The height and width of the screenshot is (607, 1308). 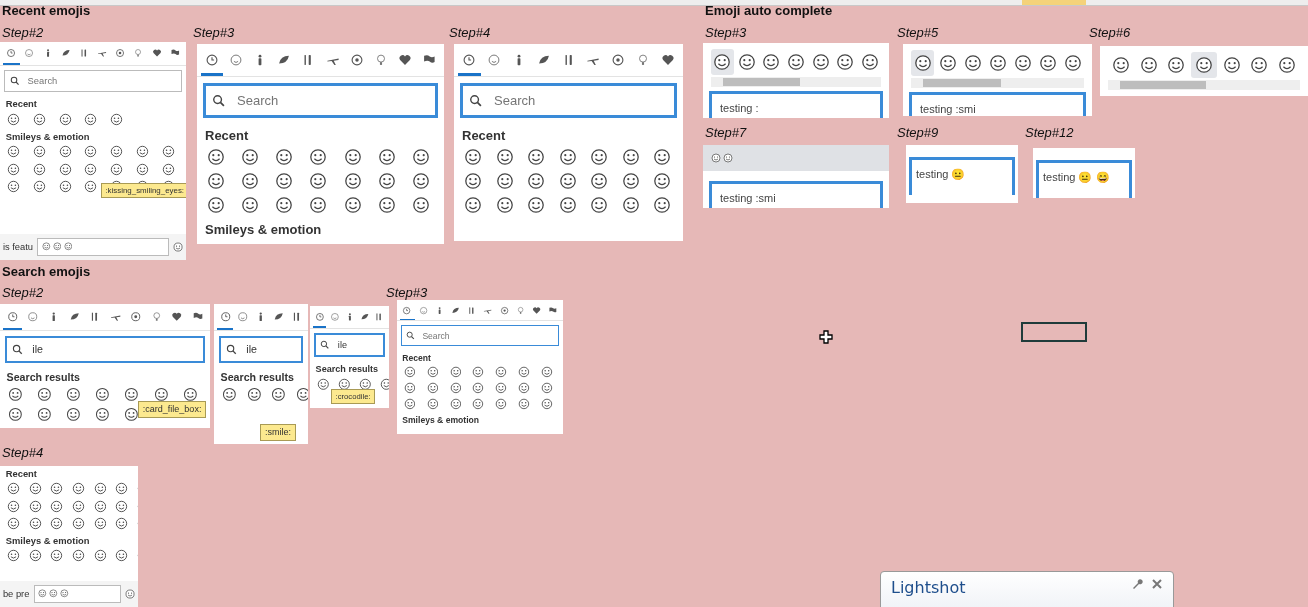 What do you see at coordinates (349, 345) in the screenshot?
I see `search-field: ile` at bounding box center [349, 345].